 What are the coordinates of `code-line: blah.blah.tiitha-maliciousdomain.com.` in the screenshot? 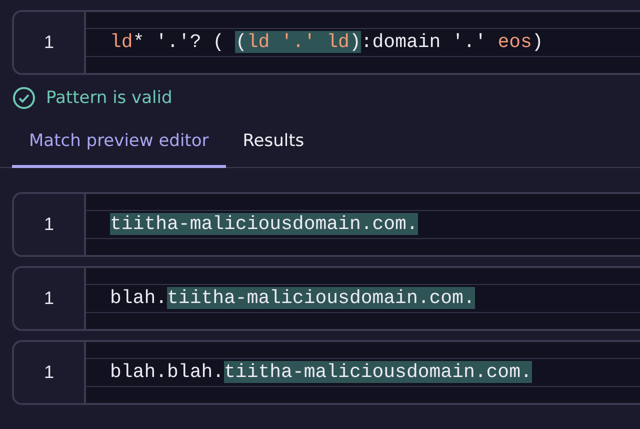 It's located at (321, 372).